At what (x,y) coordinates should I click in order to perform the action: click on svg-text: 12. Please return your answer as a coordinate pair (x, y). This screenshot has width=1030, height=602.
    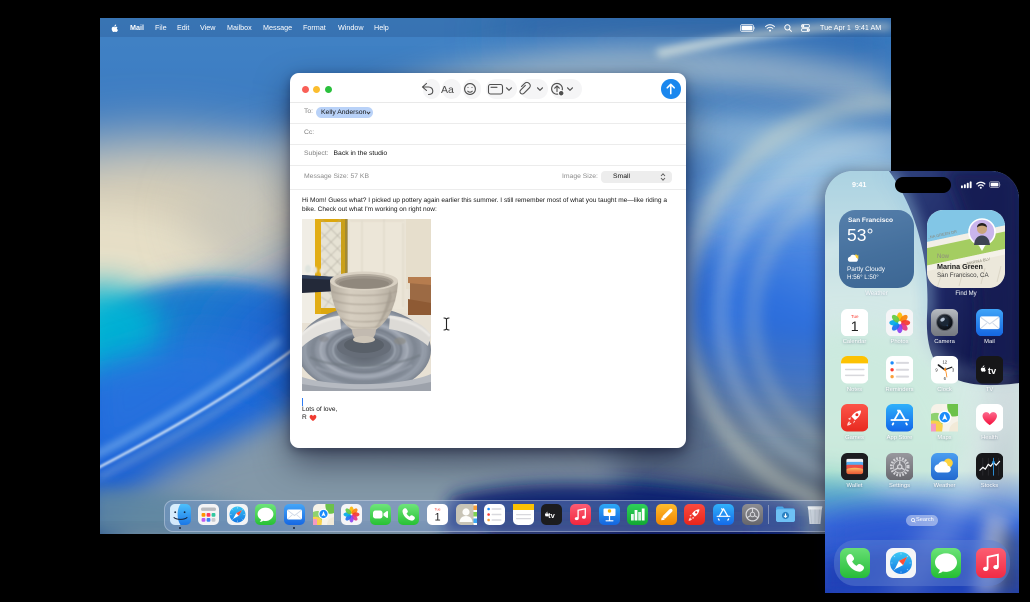
    Looking at the image, I should click on (944, 362).